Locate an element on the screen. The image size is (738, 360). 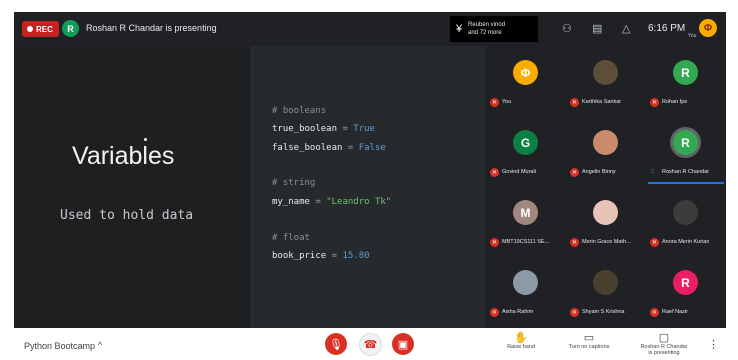
camera-off-icon: ▣ is located at coordinates (403, 344).